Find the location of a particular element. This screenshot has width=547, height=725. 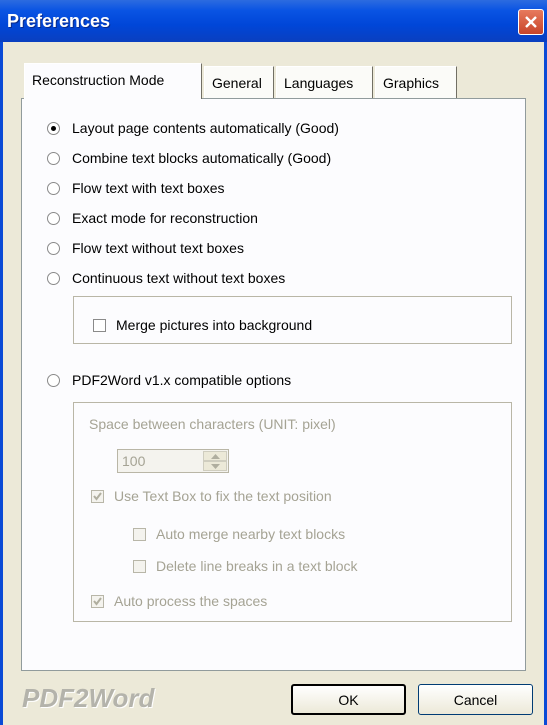

spin-down-button is located at coordinates (215, 466).